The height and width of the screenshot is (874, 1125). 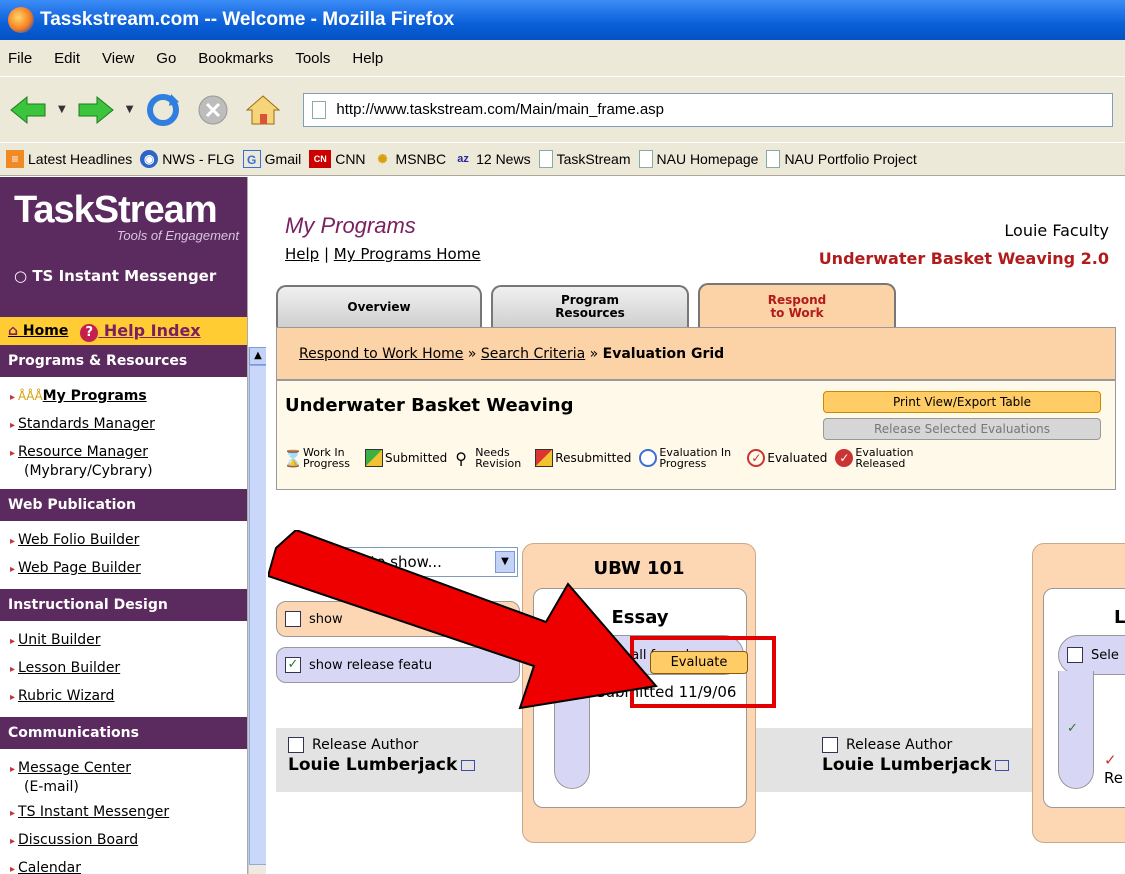 What do you see at coordinates (96, 110) in the screenshot?
I see `forward-button` at bounding box center [96, 110].